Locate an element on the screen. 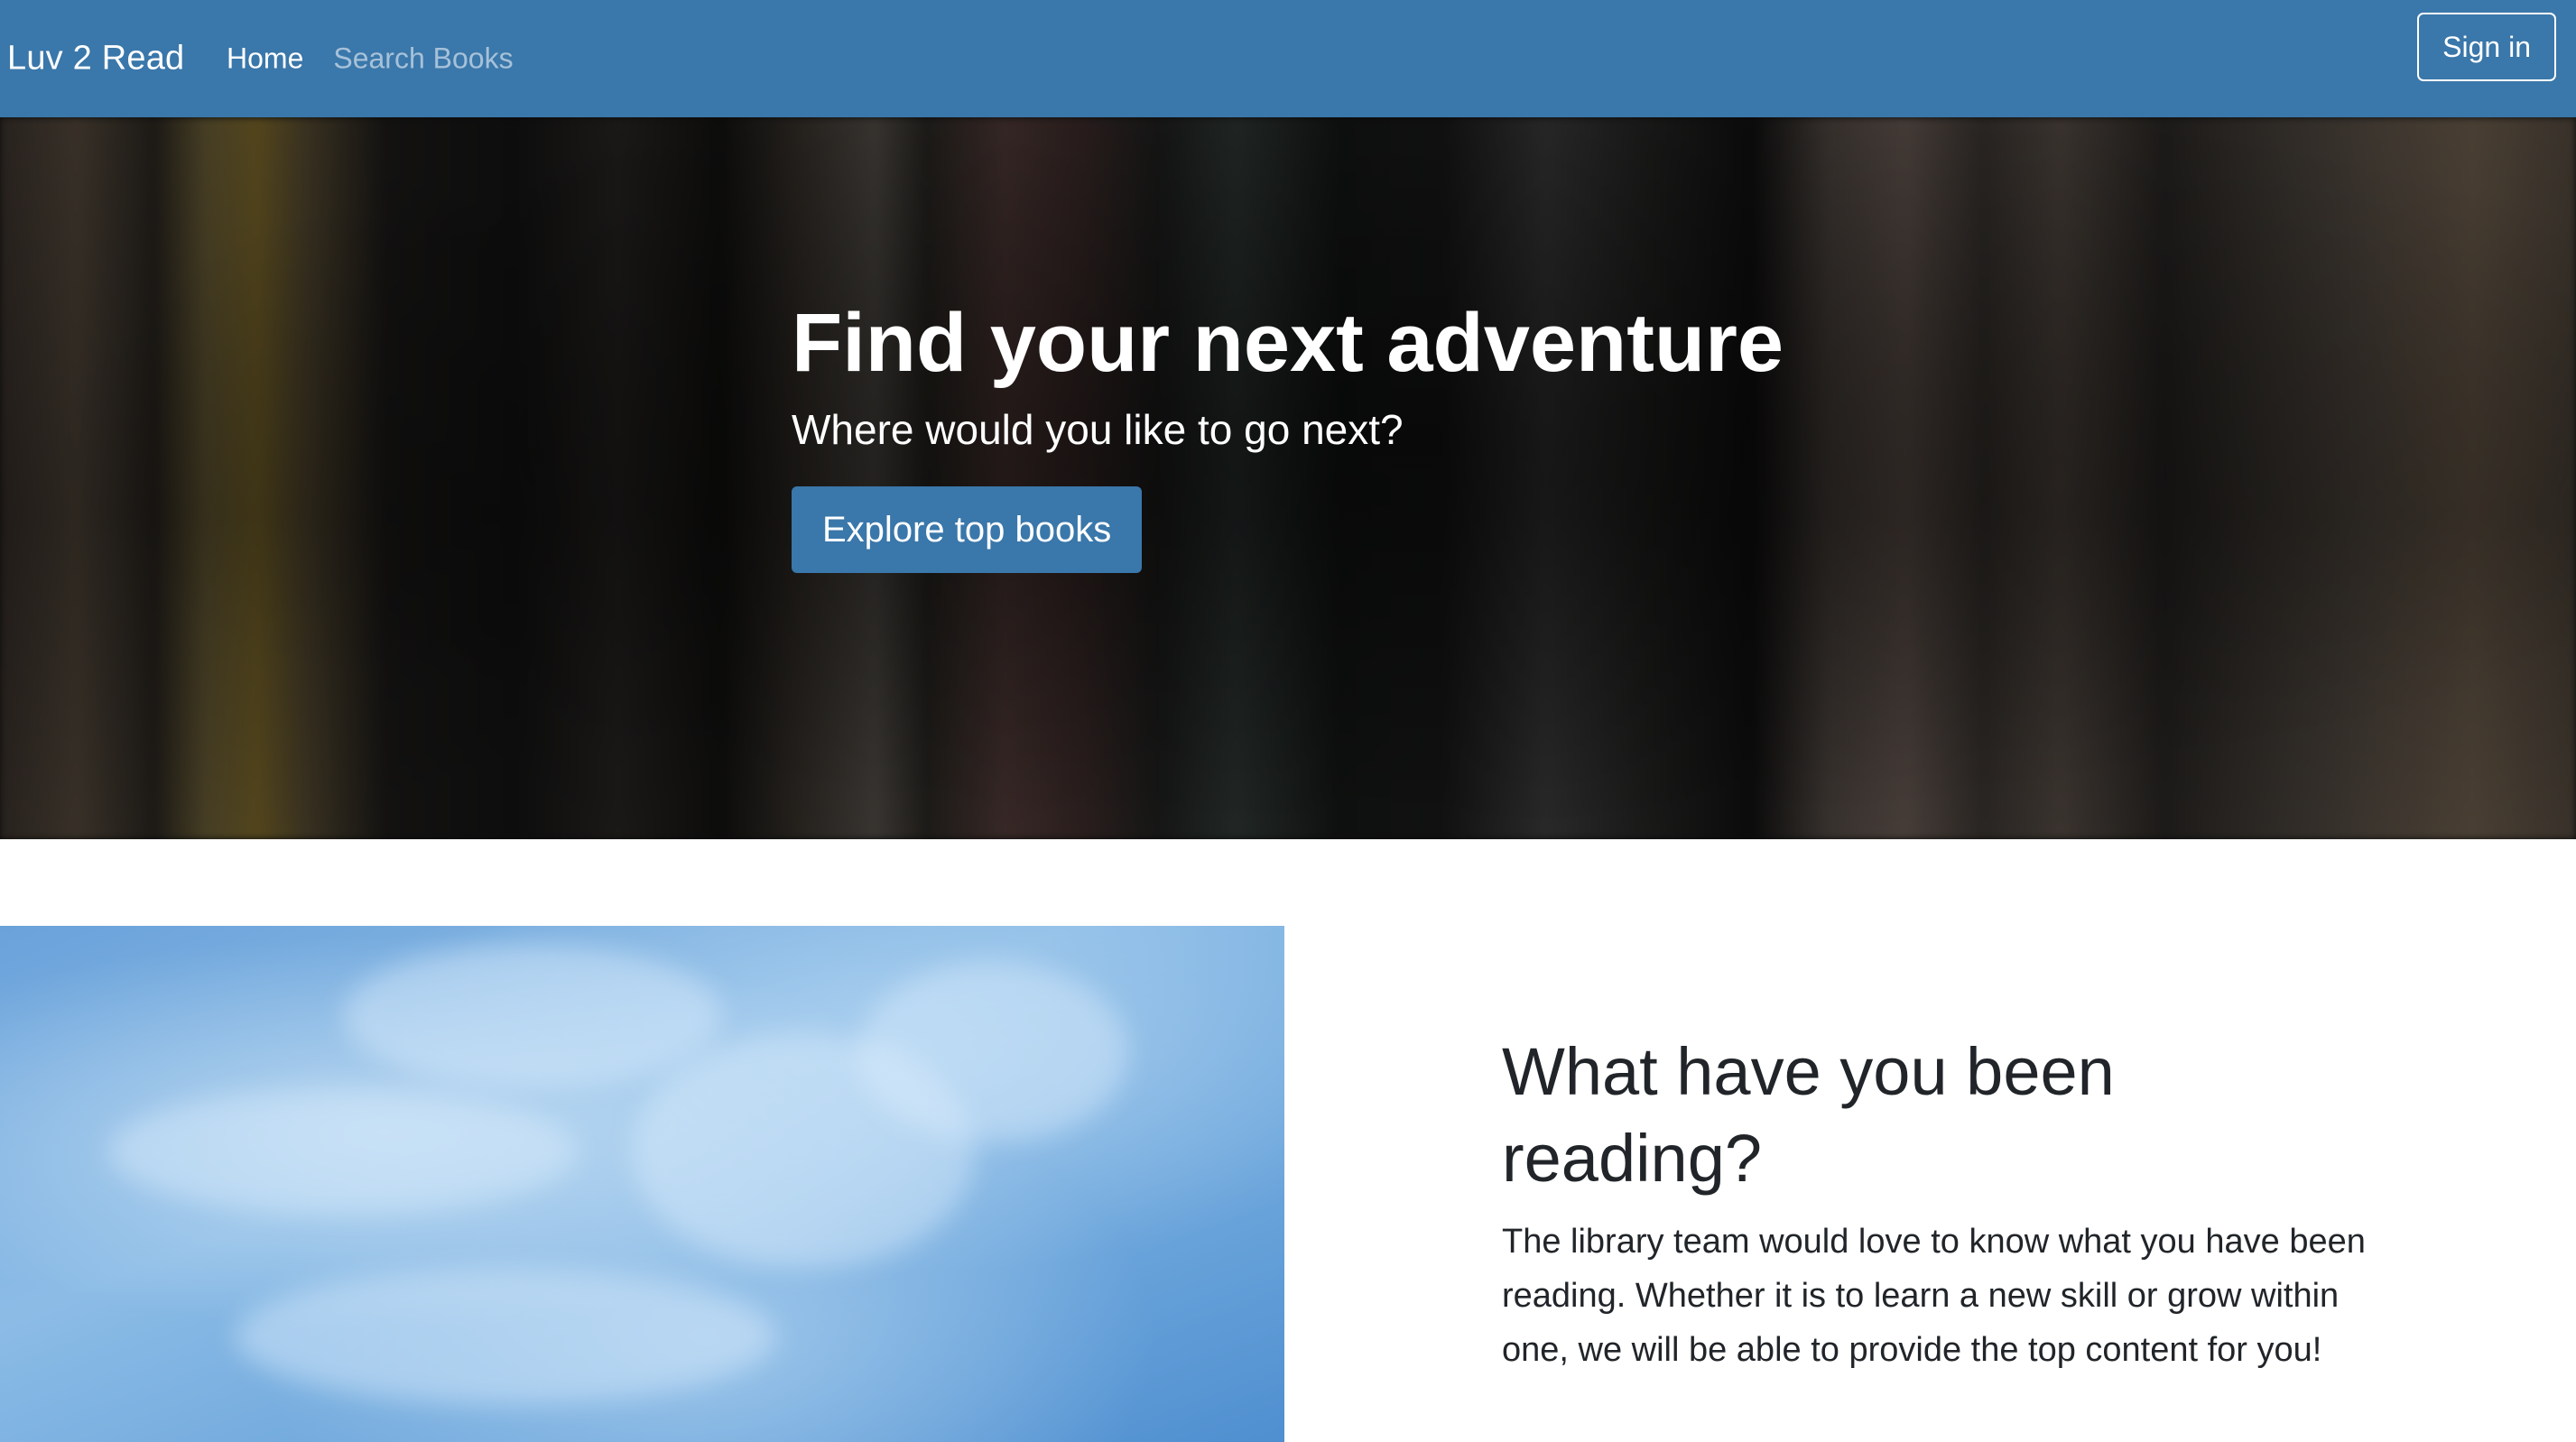  top-navbar: Luv 2 Read Home Search Books Sign in is located at coordinates (1288, 58).